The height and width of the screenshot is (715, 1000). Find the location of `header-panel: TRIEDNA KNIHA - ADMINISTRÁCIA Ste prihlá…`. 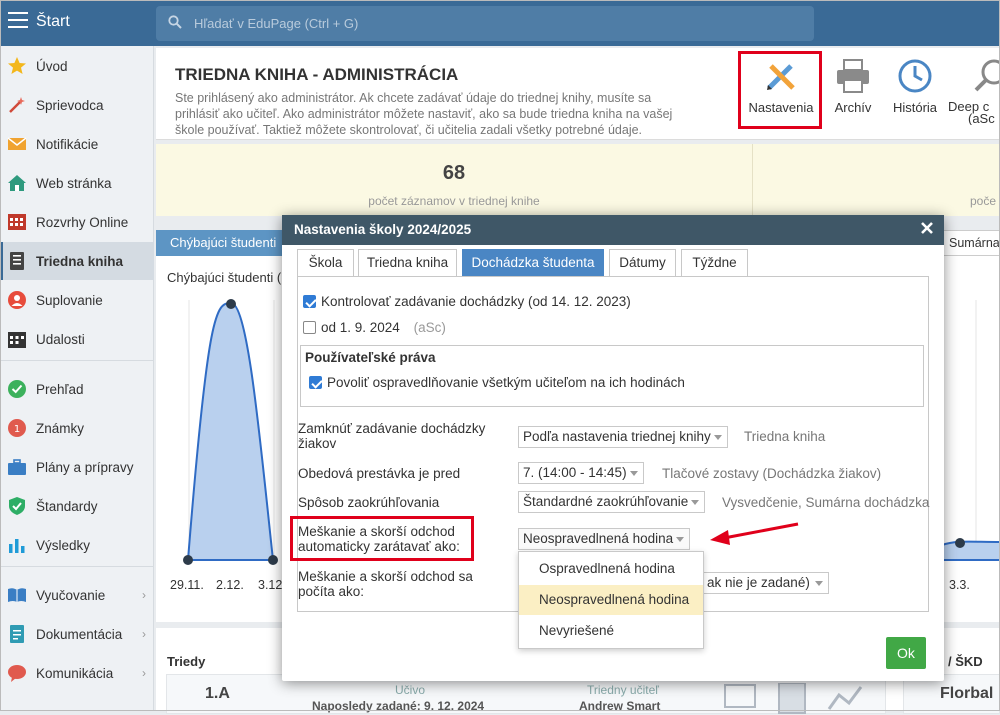

header-panel: TRIEDNA KNIHA - ADMINISTRÁCIA Ste prihlá… is located at coordinates (578, 94).